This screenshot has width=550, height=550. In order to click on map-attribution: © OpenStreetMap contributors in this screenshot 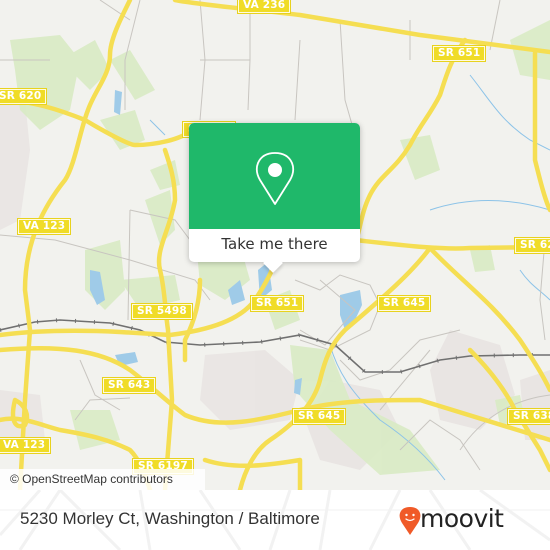, I will do `click(102, 479)`.